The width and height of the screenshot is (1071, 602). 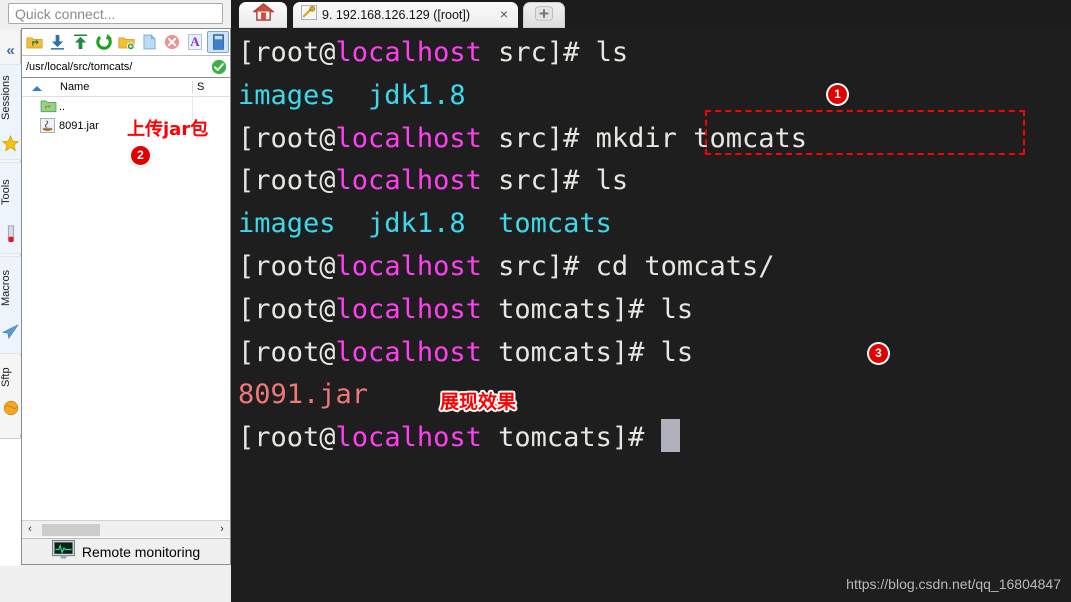 What do you see at coordinates (195, 42) in the screenshot?
I see `rename-icon: A` at bounding box center [195, 42].